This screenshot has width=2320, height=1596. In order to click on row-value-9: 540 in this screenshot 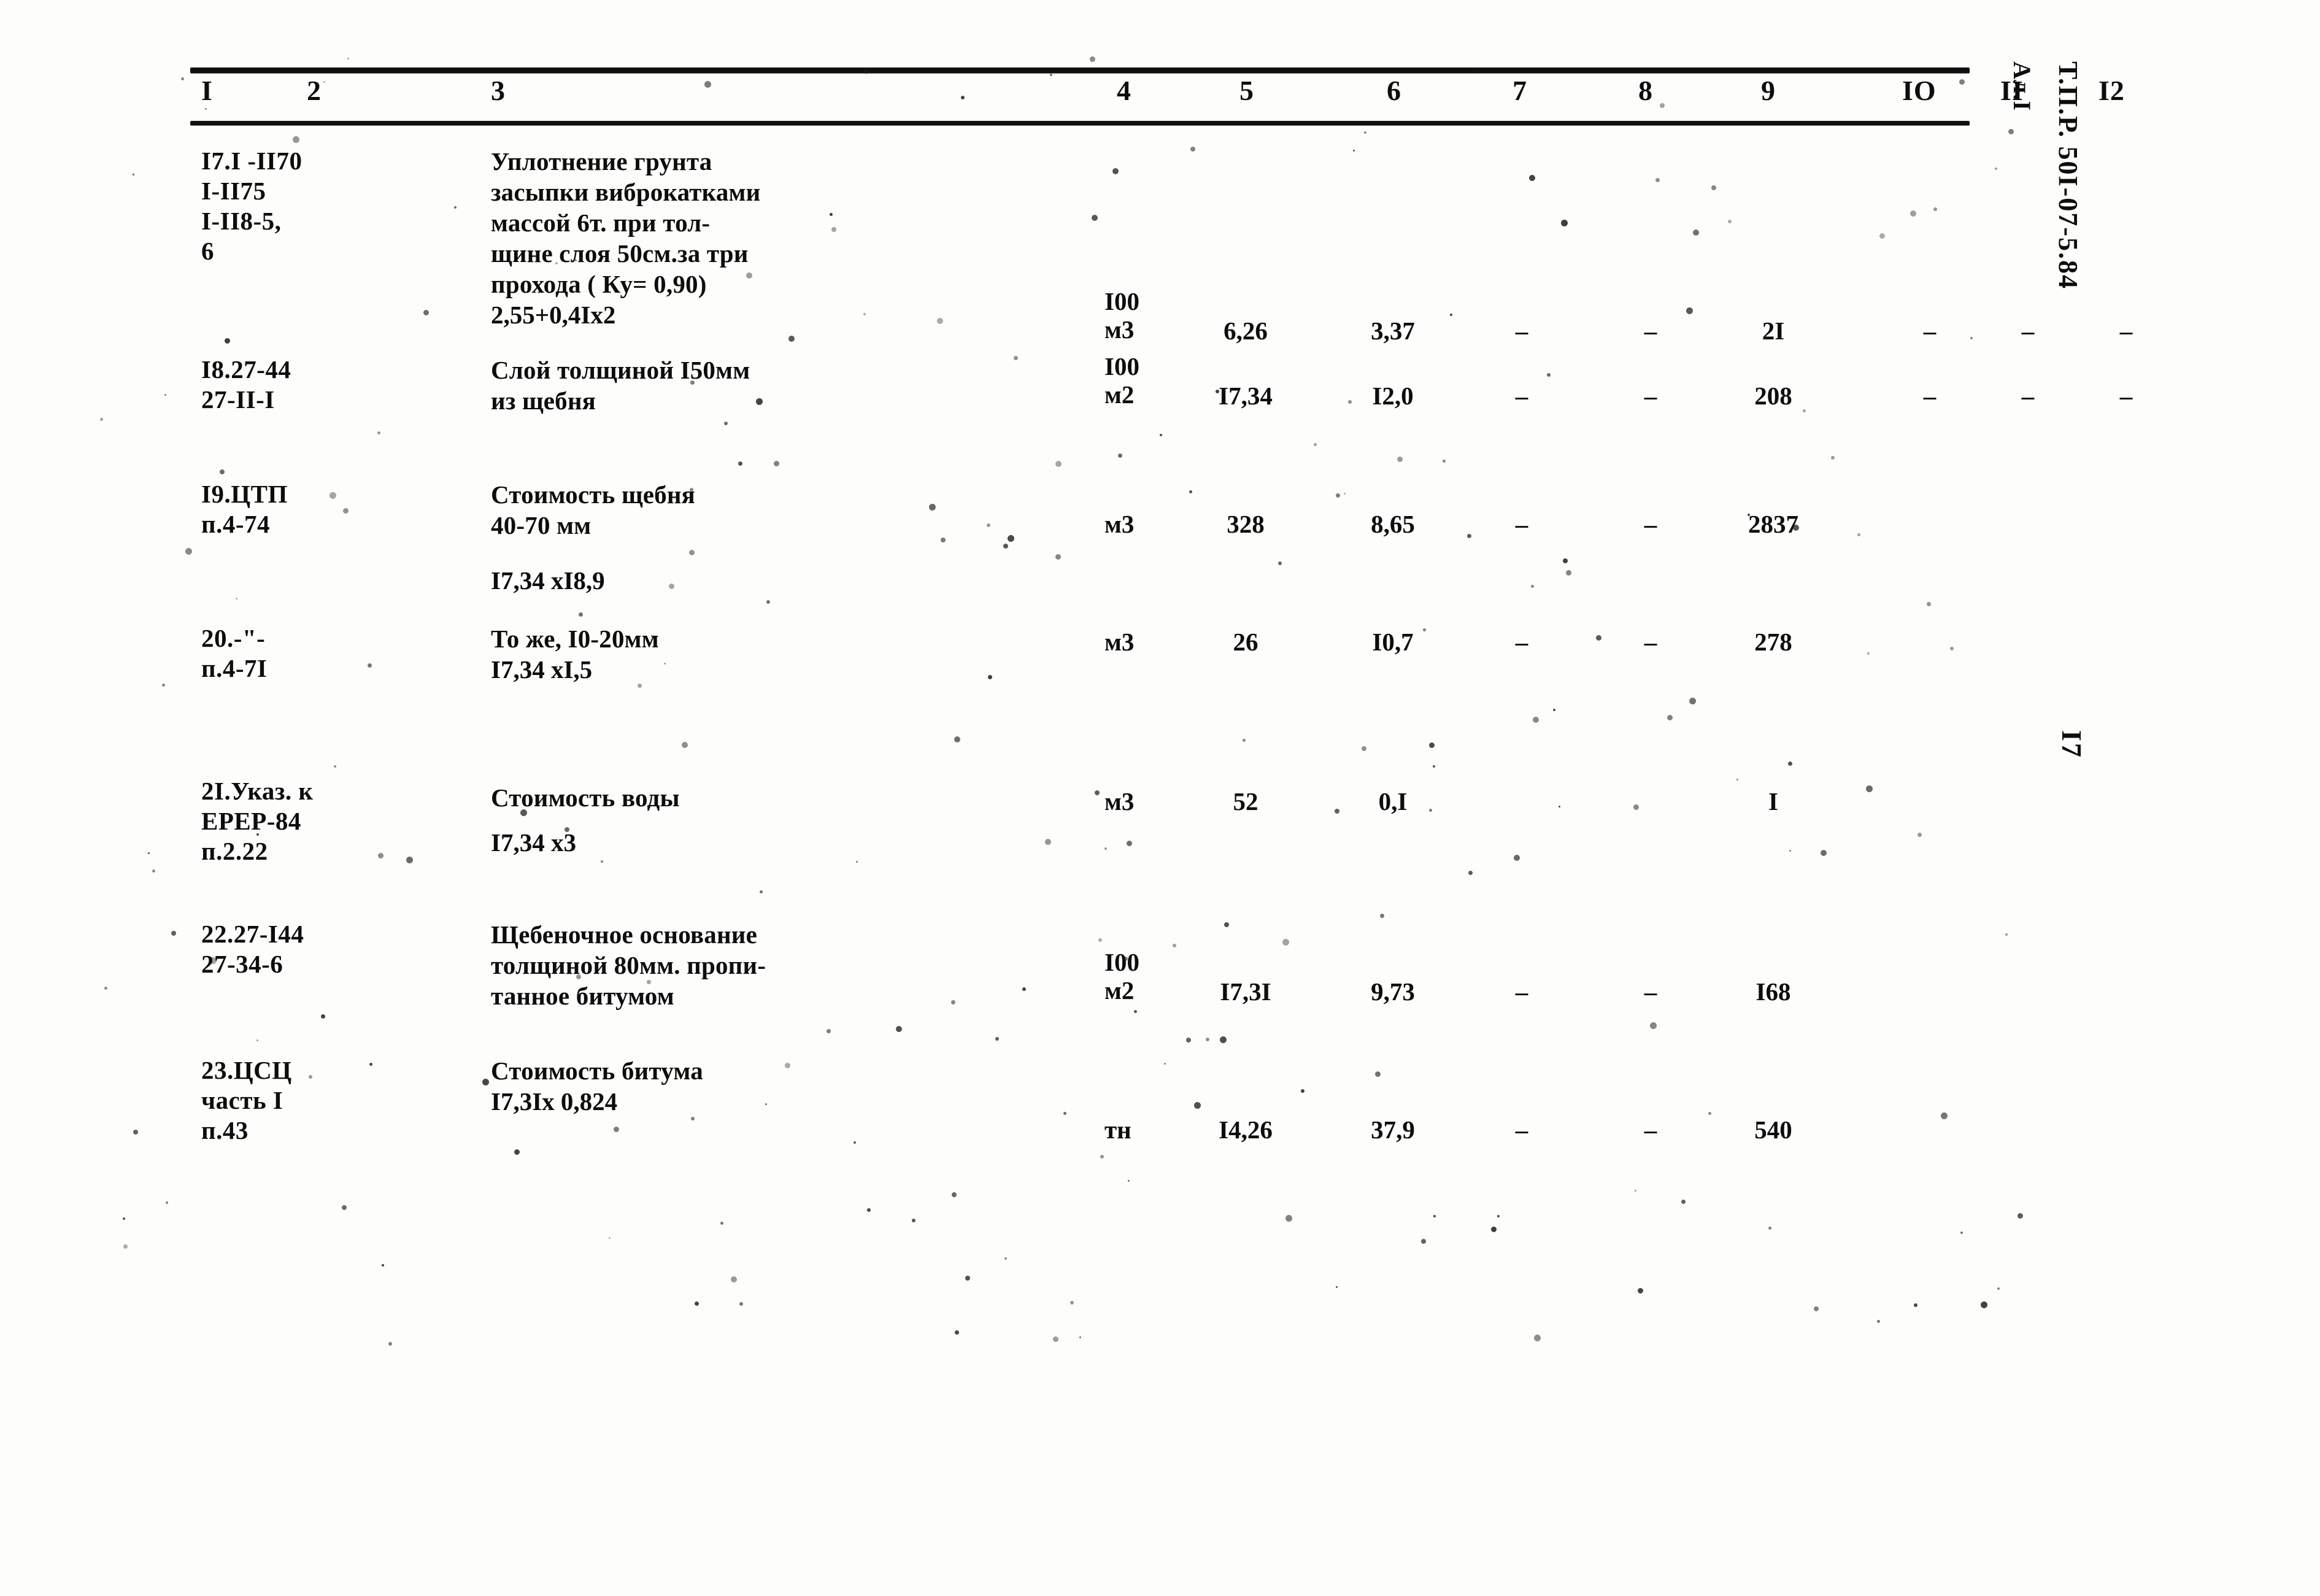, I will do `click(1773, 1130)`.